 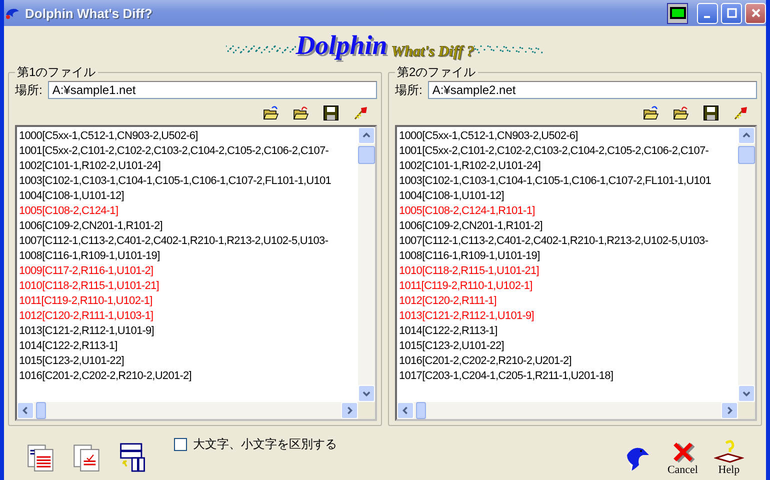 I want to click on netlist-line: 1005[C108-2,C124-1], so click(x=188, y=211).